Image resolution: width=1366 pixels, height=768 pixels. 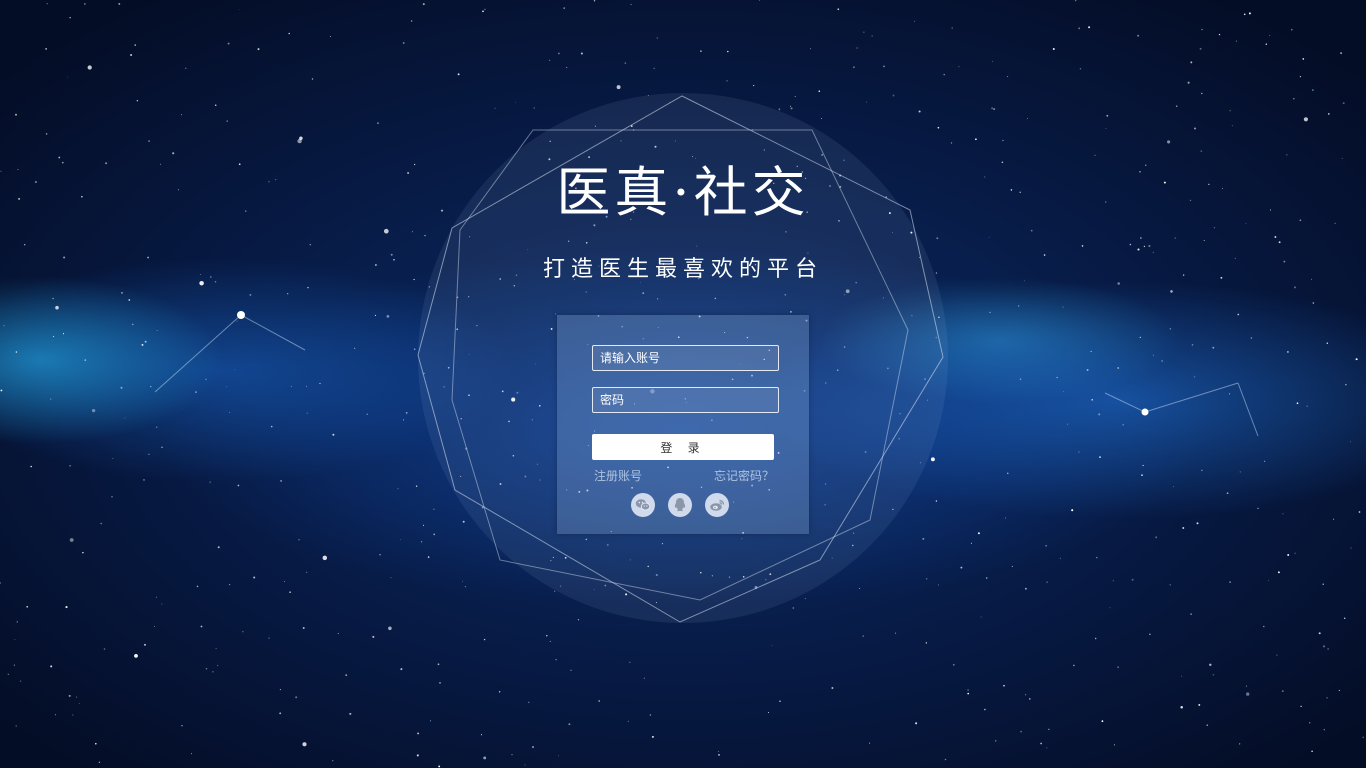 What do you see at coordinates (683, 447) in the screenshot?
I see `login-button: 登 录` at bounding box center [683, 447].